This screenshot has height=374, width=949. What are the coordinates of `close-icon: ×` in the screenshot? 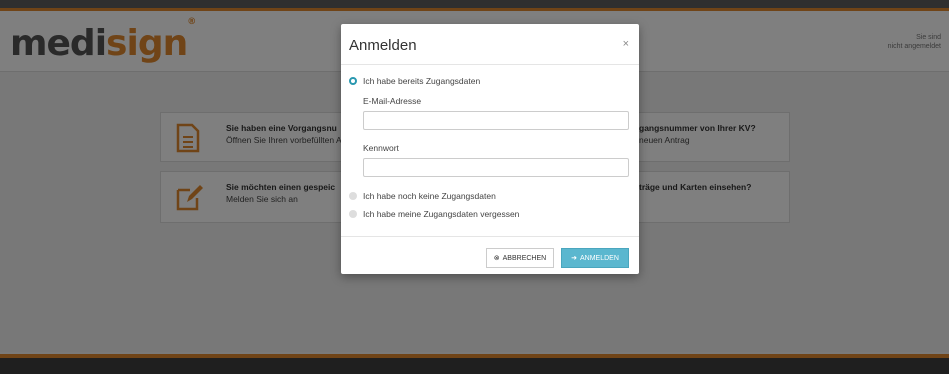 It's located at (626, 44).